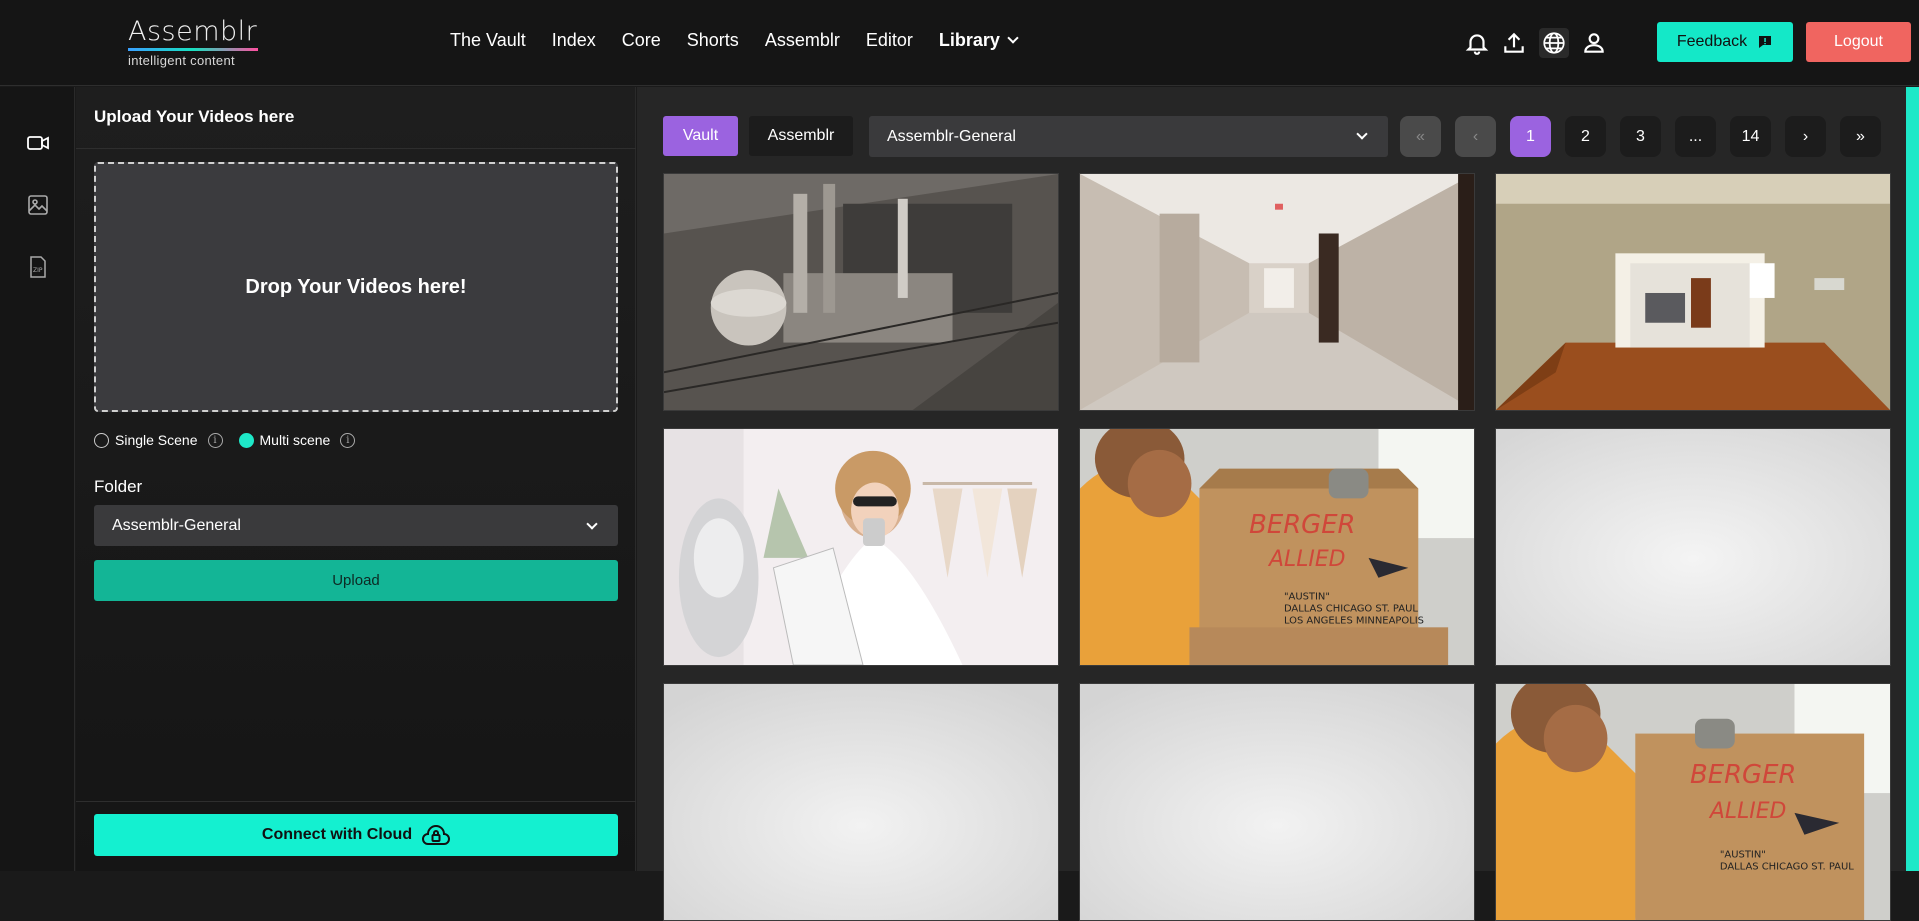  Describe the element at coordinates (118, 486) in the screenshot. I see `folder-label: Folder` at that location.